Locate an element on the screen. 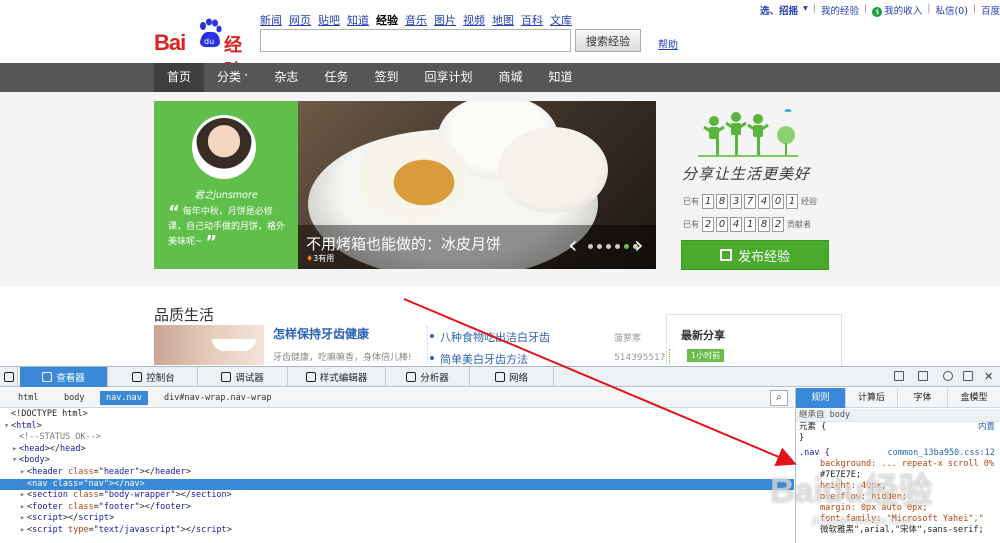 This screenshot has width=1000, height=543. top-nav-link: 音乐 is located at coordinates (416, 20).